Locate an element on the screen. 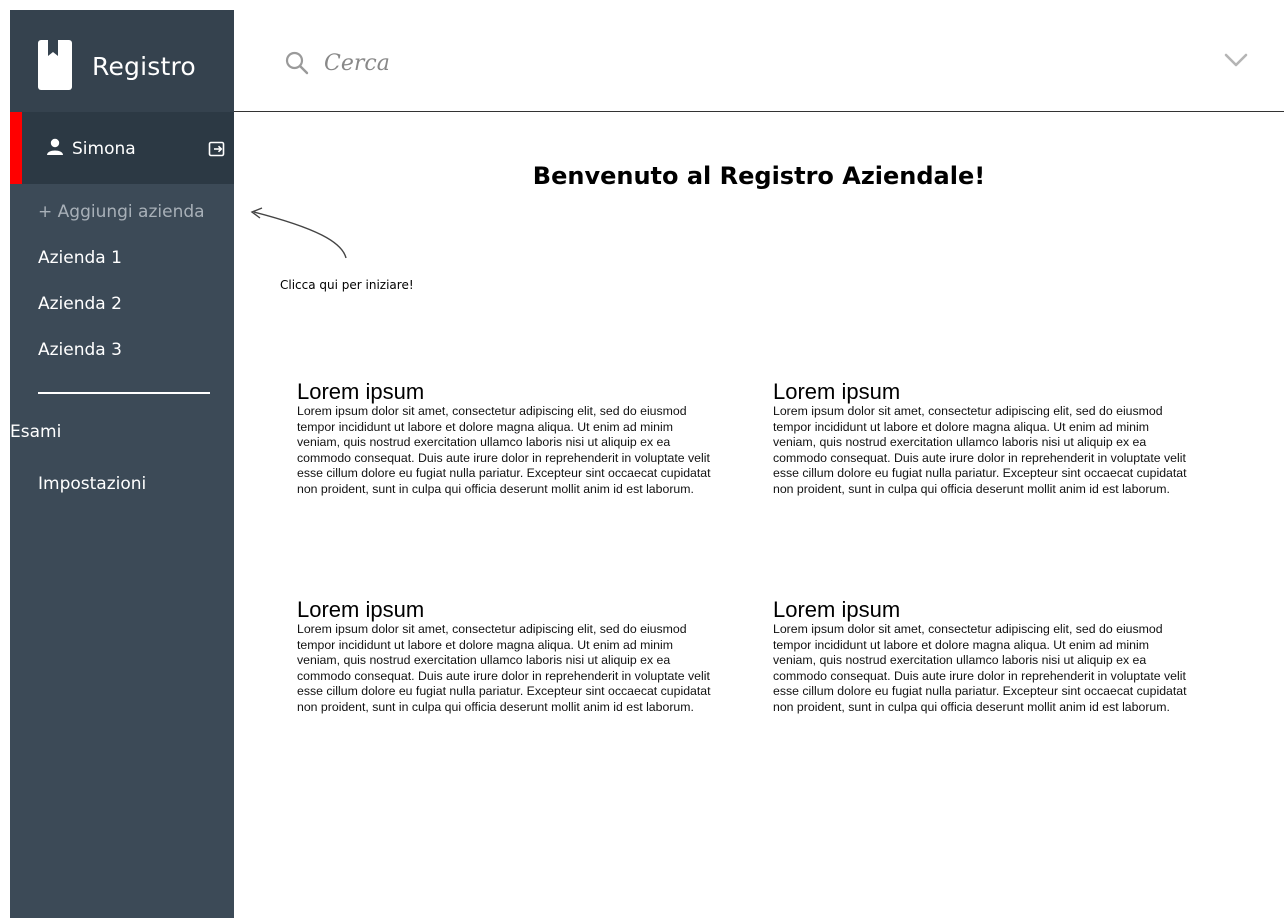 This screenshot has height=918, width=1284. sidebar-divider is located at coordinates (124, 393).